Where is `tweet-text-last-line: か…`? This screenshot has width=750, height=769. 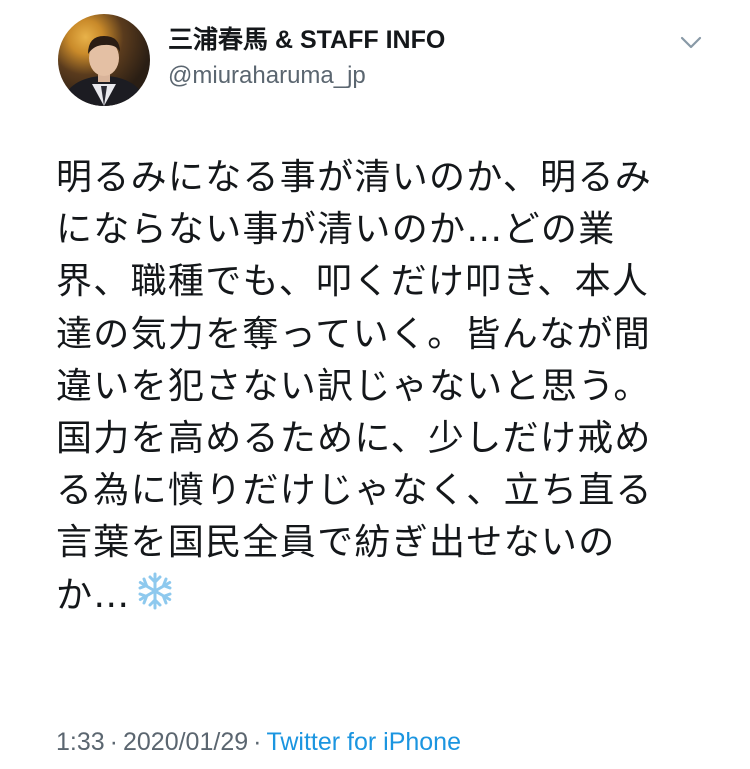 tweet-text-last-line: か… is located at coordinates (376, 596).